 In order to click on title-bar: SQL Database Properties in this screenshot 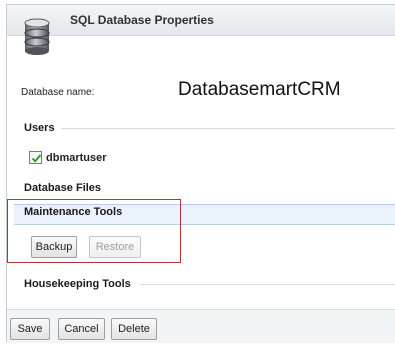, I will do `click(201, 20)`.